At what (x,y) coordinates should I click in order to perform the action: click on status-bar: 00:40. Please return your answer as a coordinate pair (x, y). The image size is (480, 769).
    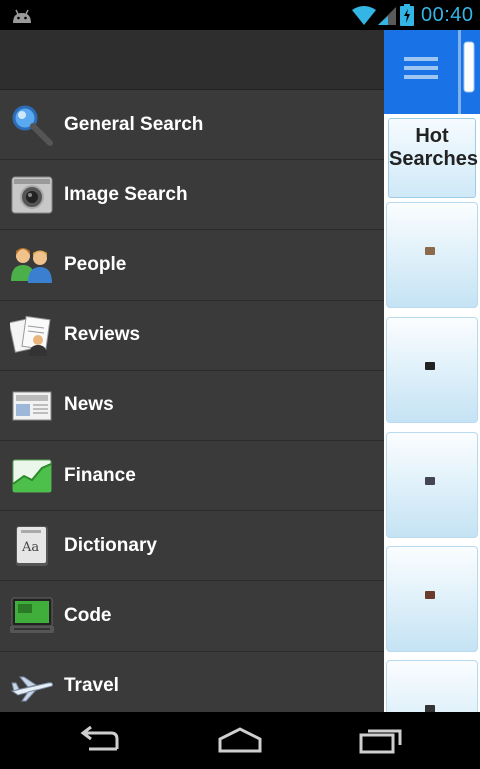
    Looking at the image, I should click on (240, 15).